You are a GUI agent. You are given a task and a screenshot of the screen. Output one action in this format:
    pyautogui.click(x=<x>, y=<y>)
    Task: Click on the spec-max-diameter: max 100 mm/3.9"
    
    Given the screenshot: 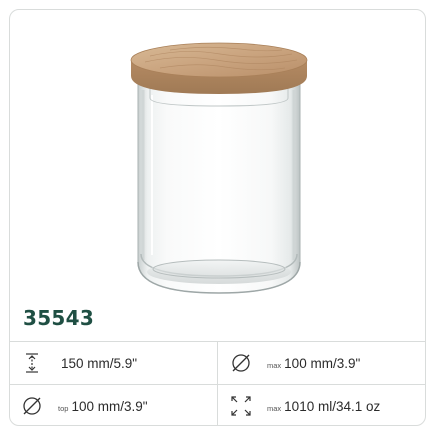 What is the action you would take?
    pyautogui.click(x=294, y=363)
    